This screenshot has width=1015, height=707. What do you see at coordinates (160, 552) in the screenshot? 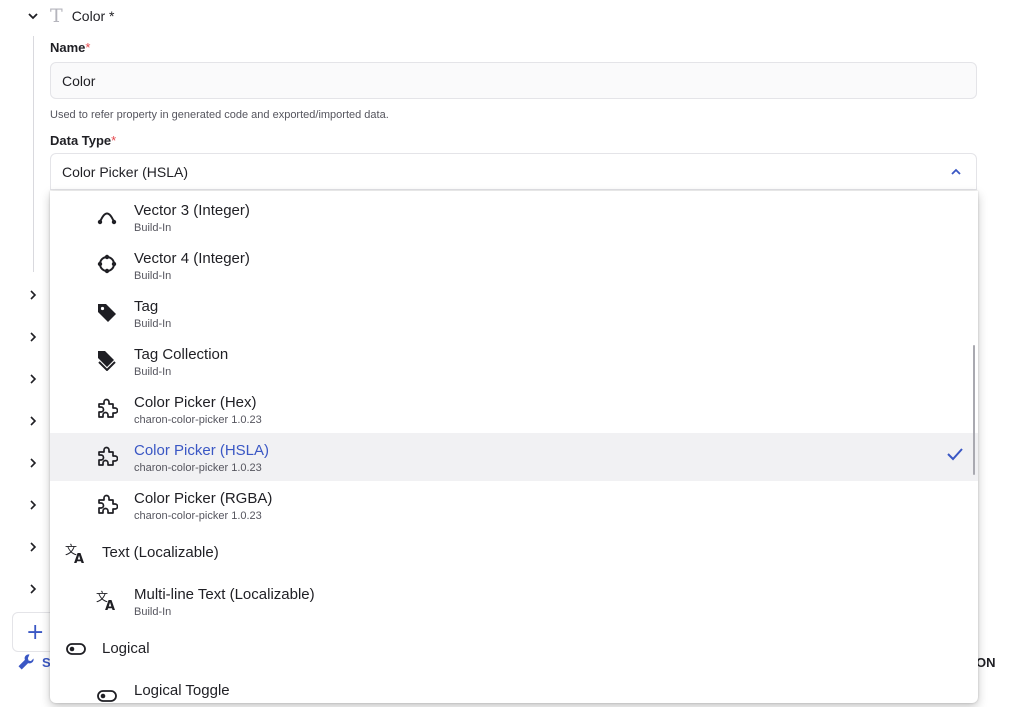
I see `group-label: Text (Localizable)` at bounding box center [160, 552].